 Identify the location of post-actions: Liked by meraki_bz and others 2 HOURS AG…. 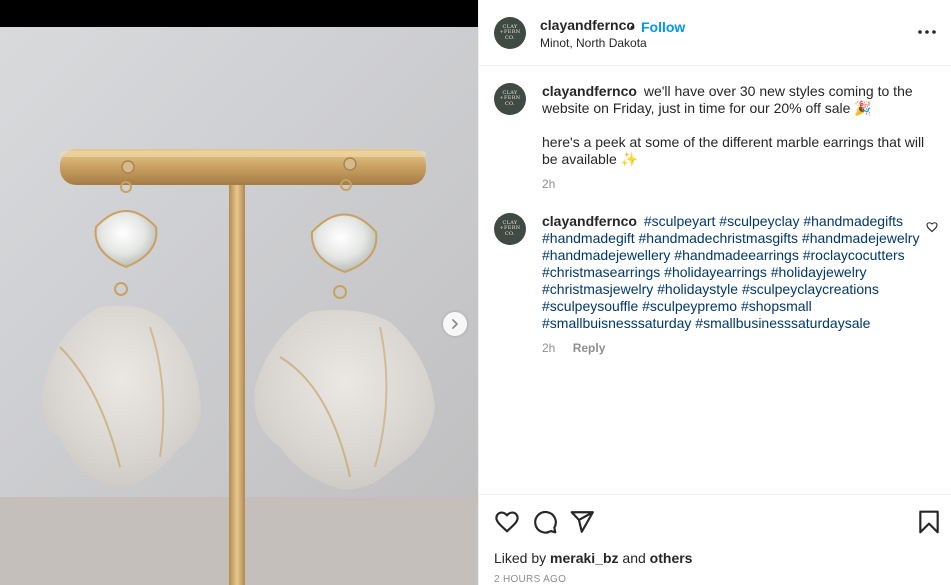
(715, 539).